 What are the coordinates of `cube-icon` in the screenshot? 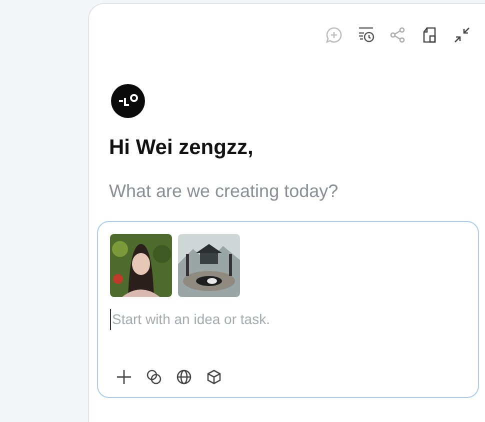 It's located at (214, 376).